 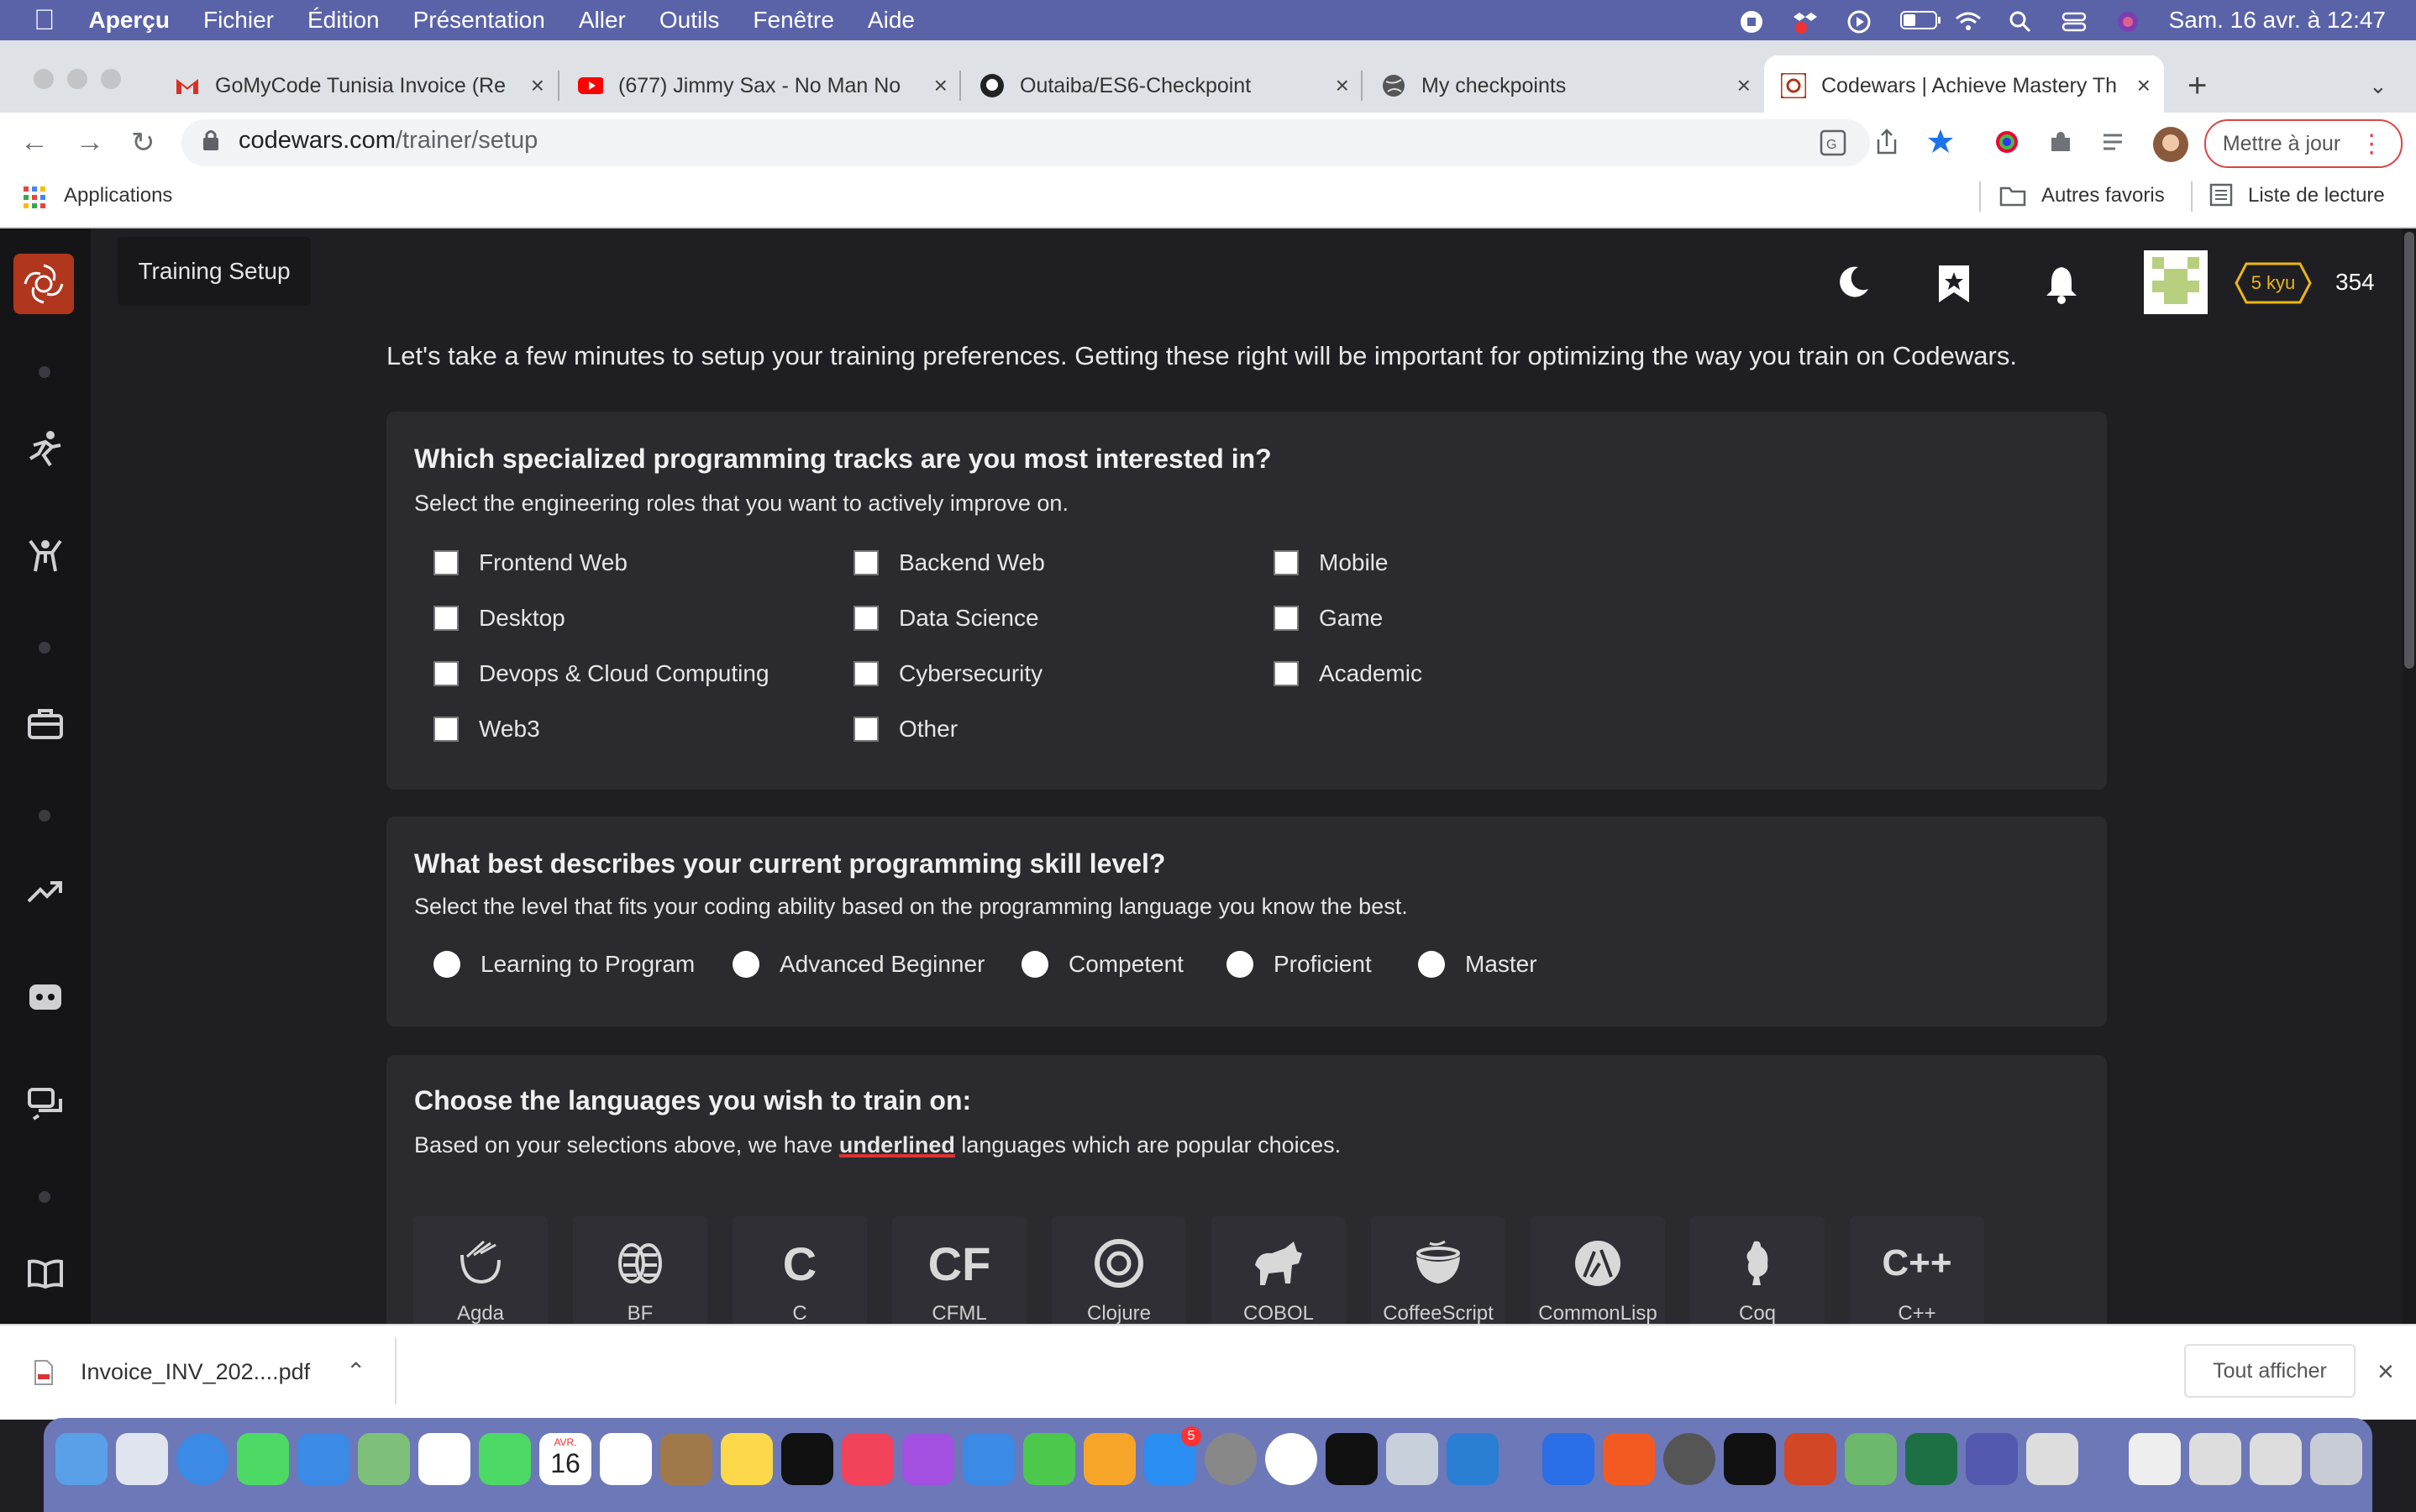 I want to click on tab-gomycode-invoice: GoMyCode Tunisia Invoice (Re ×, so click(x=359, y=86).